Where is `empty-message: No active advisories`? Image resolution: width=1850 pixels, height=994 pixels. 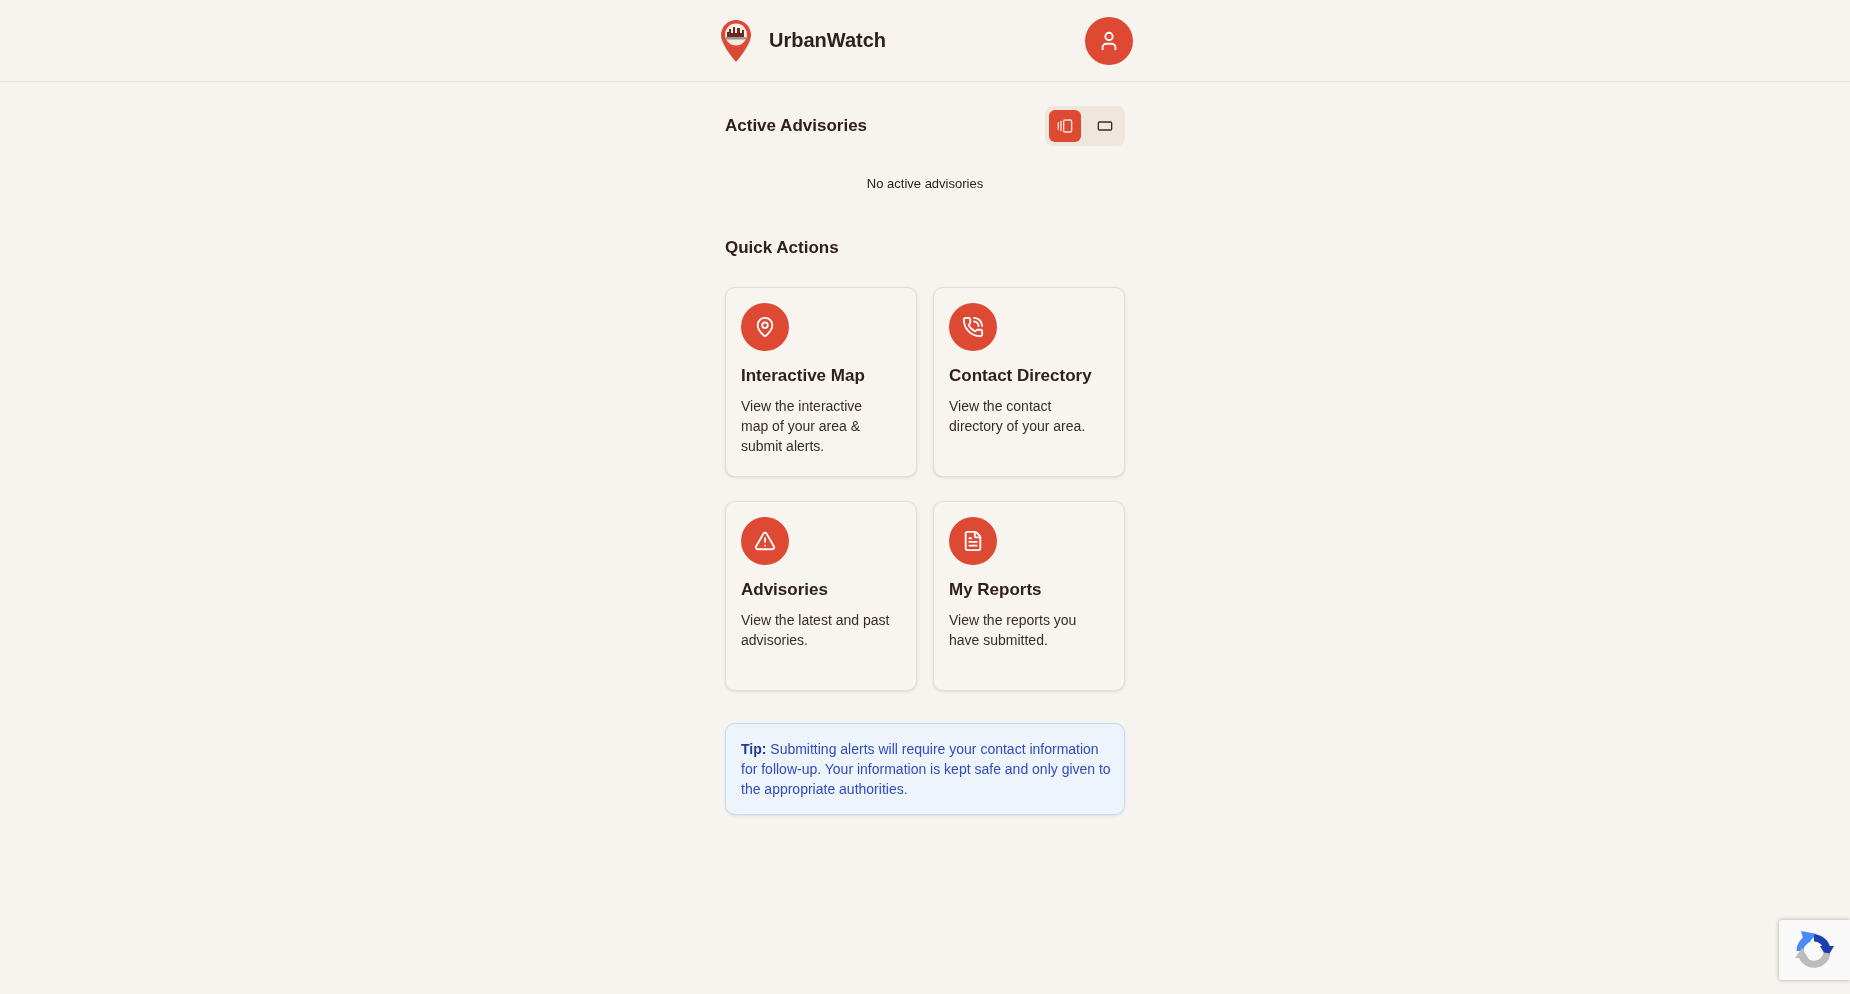 empty-message: No active advisories is located at coordinates (925, 184).